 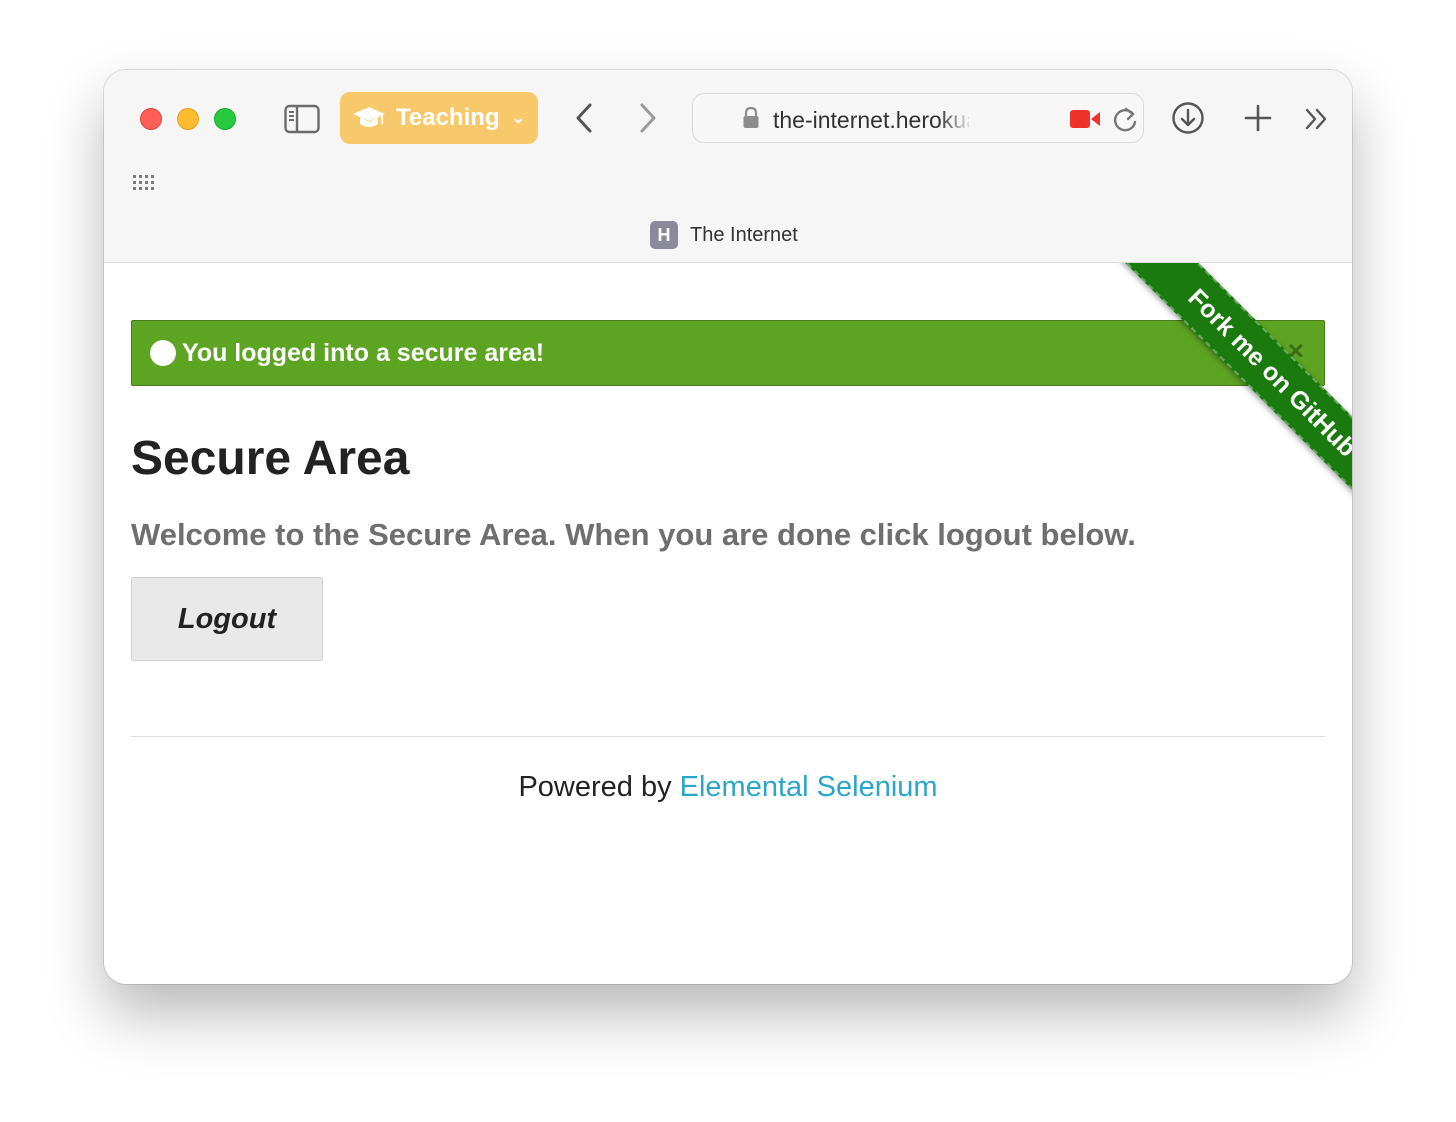 What do you see at coordinates (448, 117) in the screenshot?
I see `tab-group-label: Teaching` at bounding box center [448, 117].